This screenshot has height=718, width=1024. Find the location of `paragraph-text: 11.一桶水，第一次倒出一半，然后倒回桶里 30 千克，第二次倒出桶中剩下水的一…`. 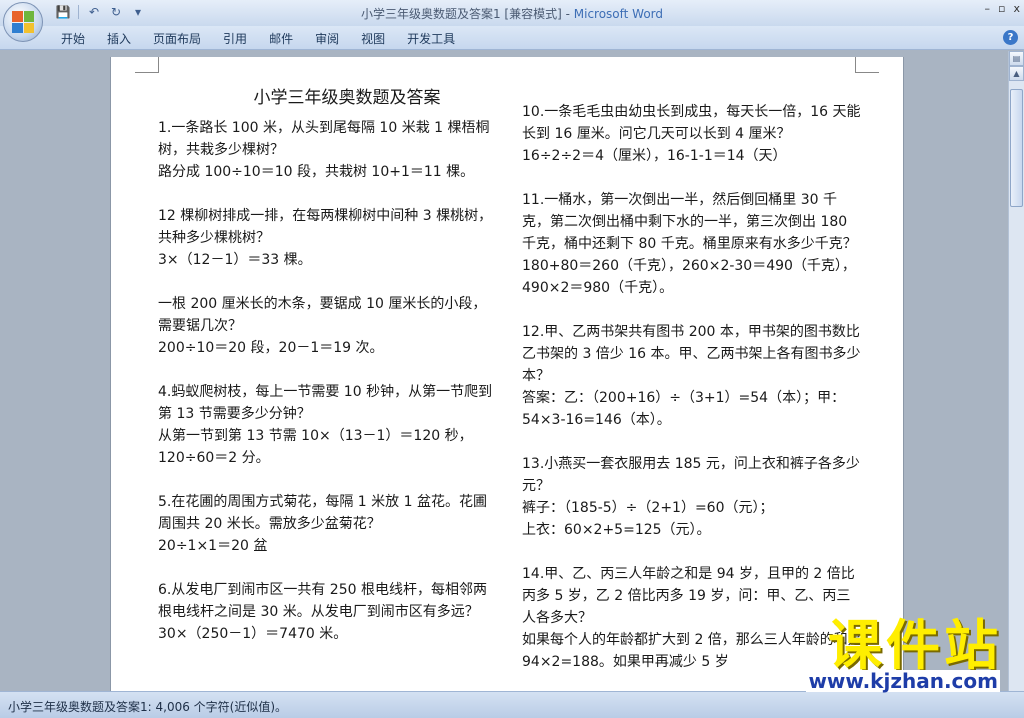

paragraph-text: 11.一桶水，第一次倒出一半，然后倒回桶里 30 千克，第二次倒出桶中剩下水的一… is located at coordinates (689, 222).